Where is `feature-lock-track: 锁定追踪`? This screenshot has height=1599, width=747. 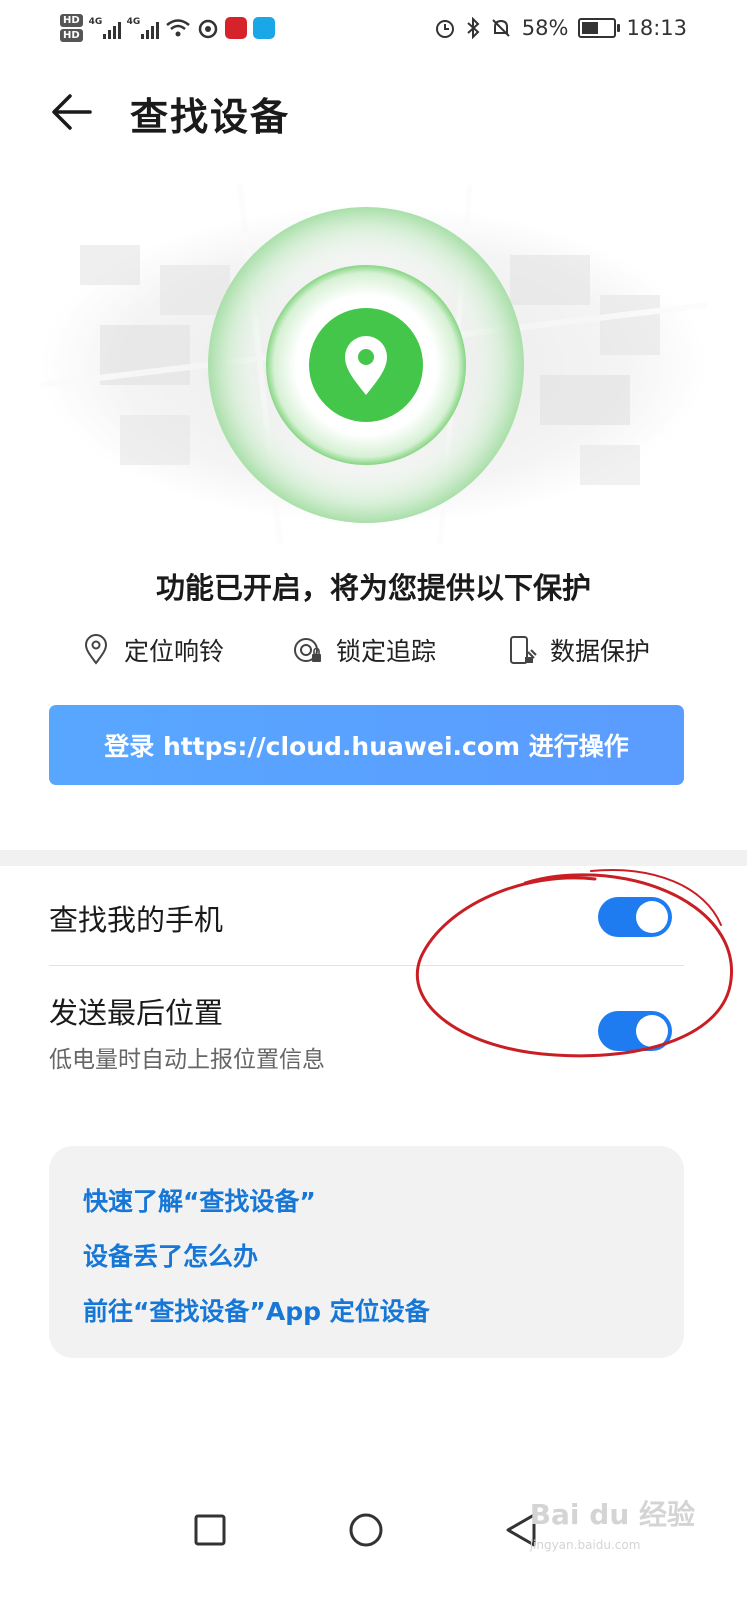
feature-lock-track: 锁定追踪 is located at coordinates (364, 650).